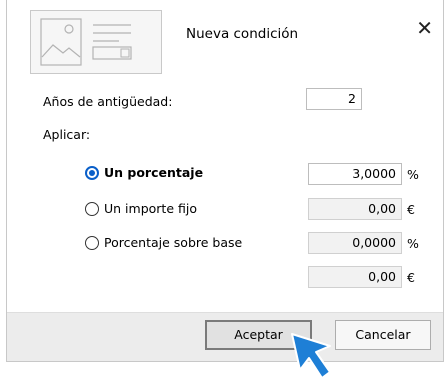 The width and height of the screenshot is (446, 383). I want to click on years-label: Años de antigüedad:, so click(108, 101).